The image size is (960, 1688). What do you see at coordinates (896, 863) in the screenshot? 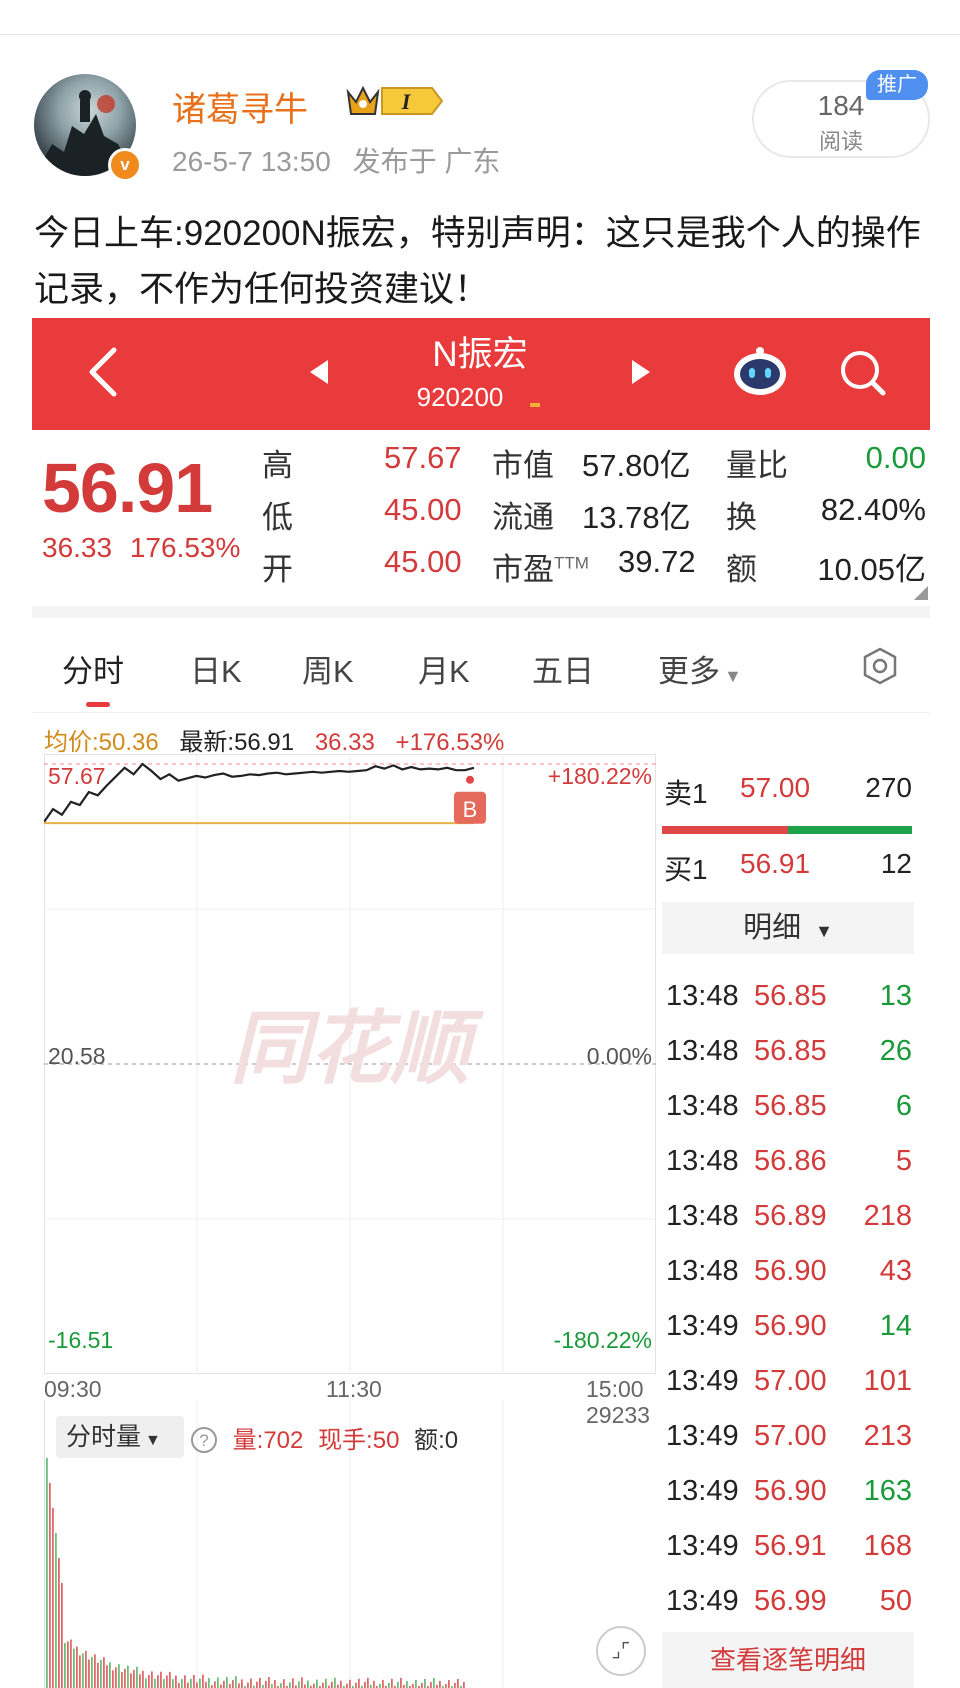
I see `buy1-qty: 12` at bounding box center [896, 863].